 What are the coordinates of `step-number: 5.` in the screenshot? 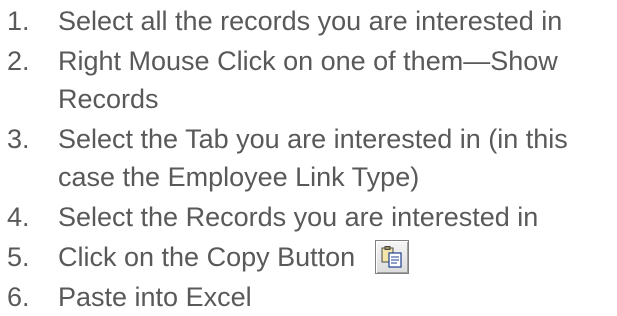 It's located at (18, 257).